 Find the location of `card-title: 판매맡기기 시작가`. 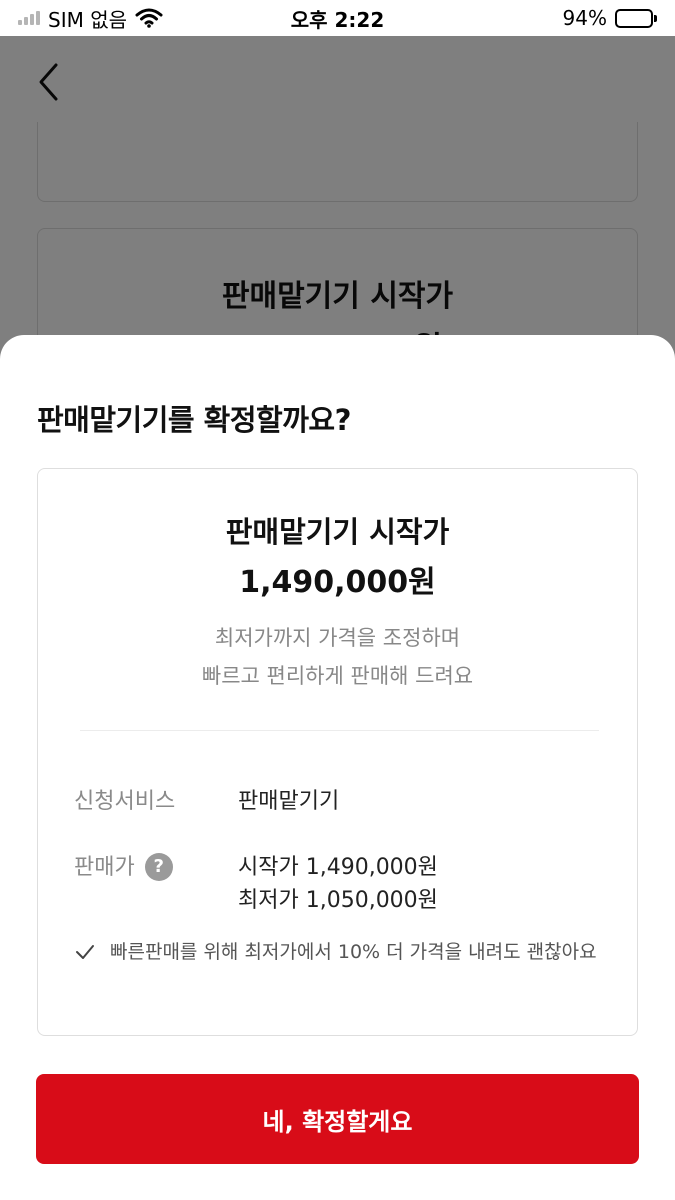

card-title: 판매맡기기 시작가 is located at coordinates (337, 532).